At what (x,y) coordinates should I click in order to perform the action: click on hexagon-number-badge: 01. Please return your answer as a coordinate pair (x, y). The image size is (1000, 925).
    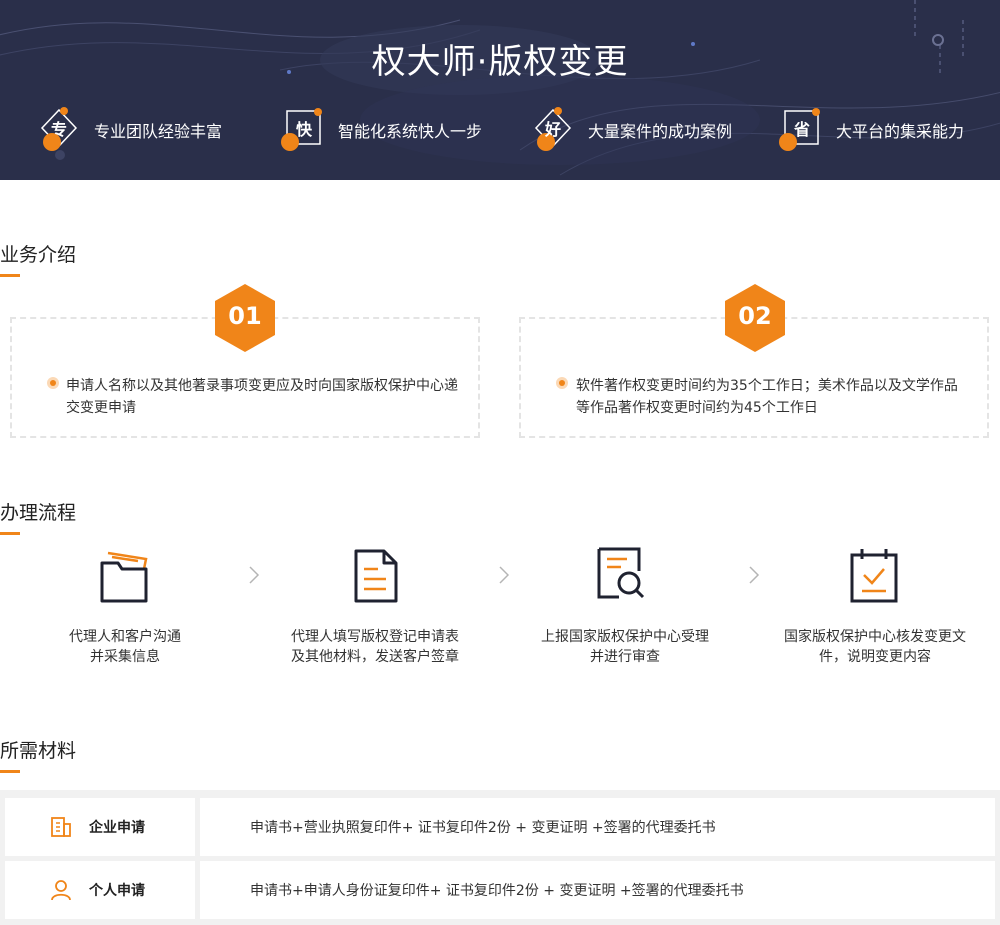
    Looking at the image, I should click on (245, 318).